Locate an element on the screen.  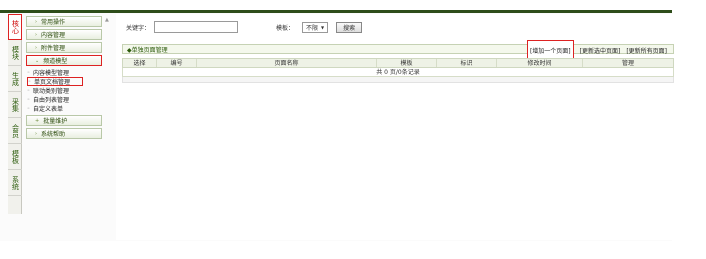
submenu-item-4: ◦ 自定义表单 is located at coordinates (65, 109).